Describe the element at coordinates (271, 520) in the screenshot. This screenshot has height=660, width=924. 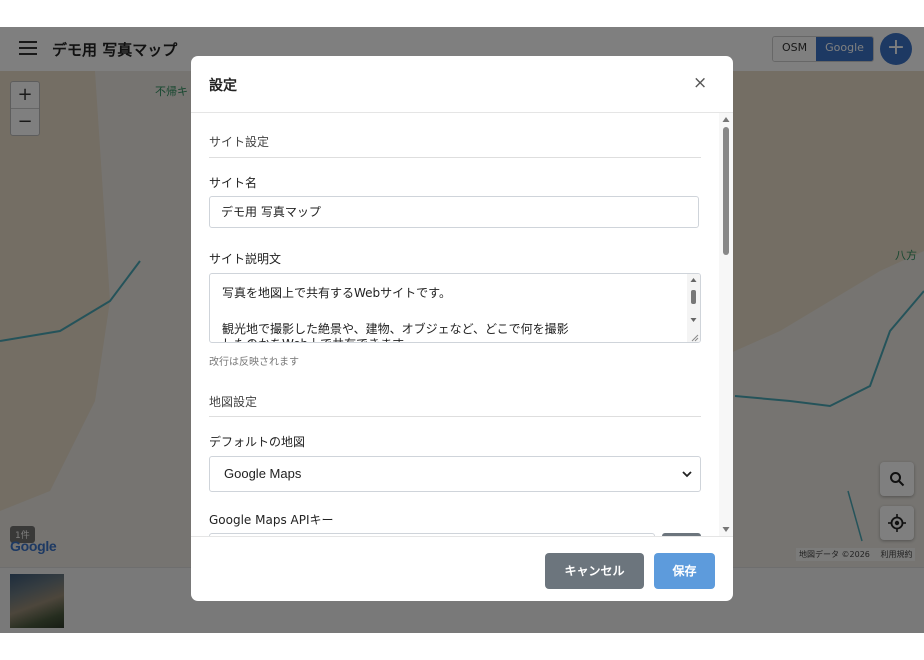
I see `api-key-label: Google Maps APIキー` at that location.